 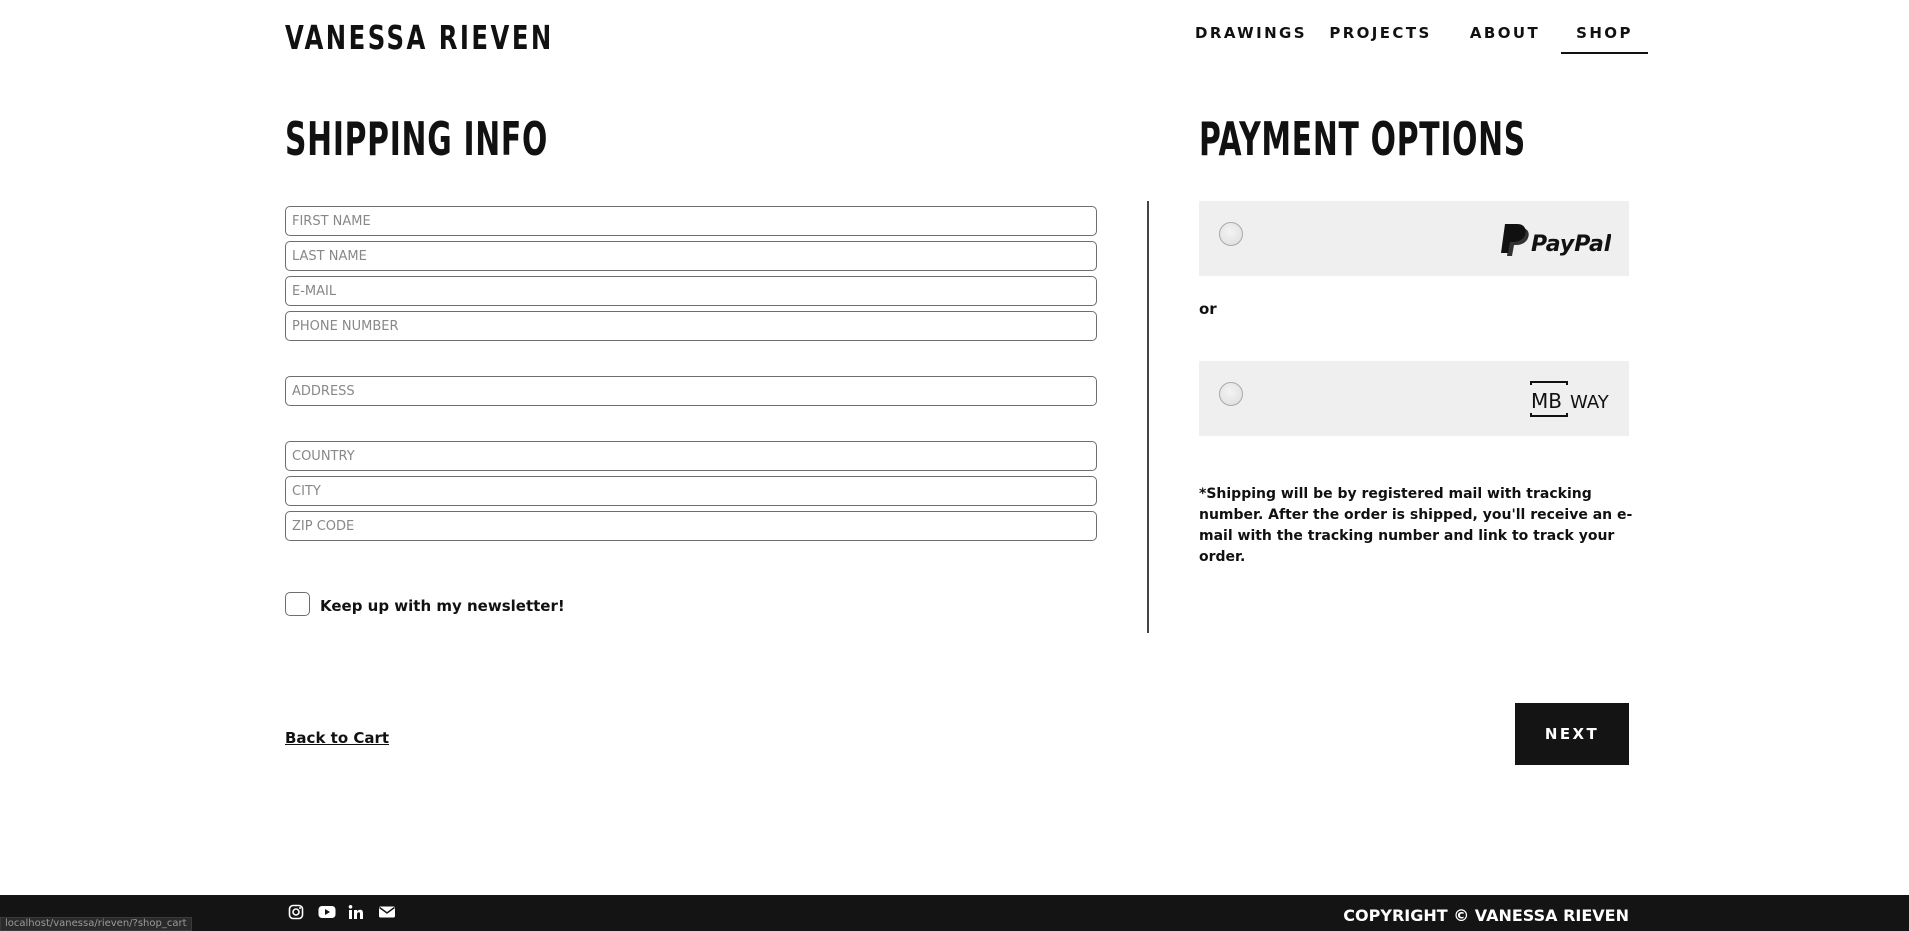 What do you see at coordinates (442, 606) in the screenshot?
I see `newsletter-label: Keep up with my newsletter!` at bounding box center [442, 606].